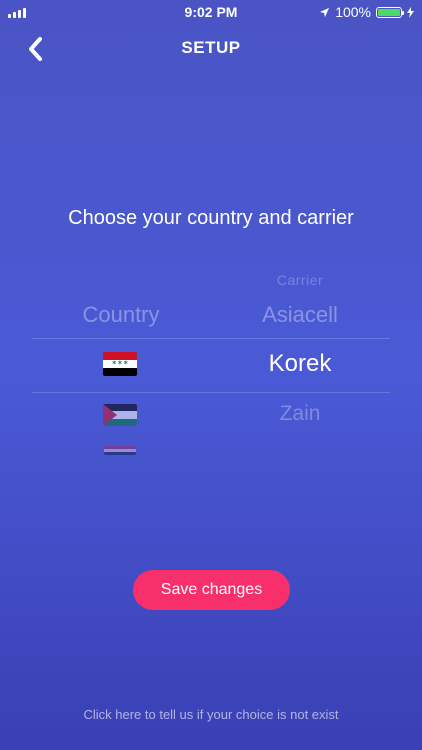 Image resolution: width=422 pixels, height=750 pixels. What do you see at coordinates (120, 415) in the screenshot?
I see `jordan-flag-icon` at bounding box center [120, 415].